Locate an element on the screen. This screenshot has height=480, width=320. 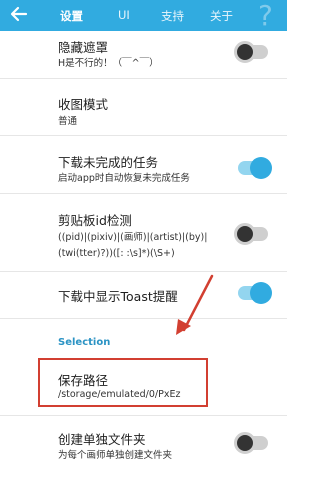
collection-mode-title: 收图模式 is located at coordinates (83, 104).